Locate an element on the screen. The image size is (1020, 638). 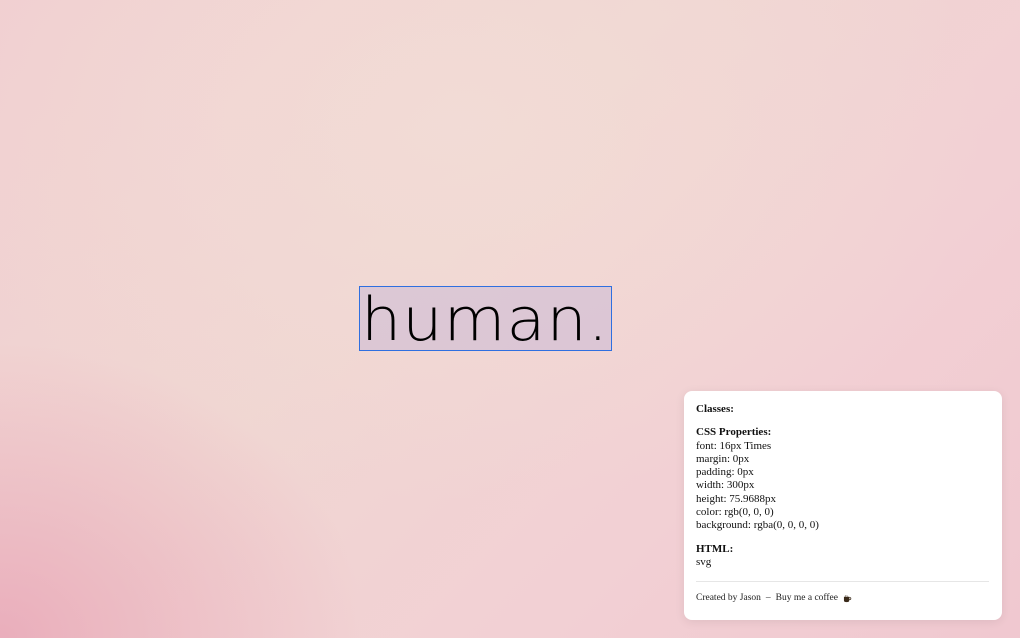
panel-footer: Created by Jason – Buy me a coffee is located at coordinates (842, 598).